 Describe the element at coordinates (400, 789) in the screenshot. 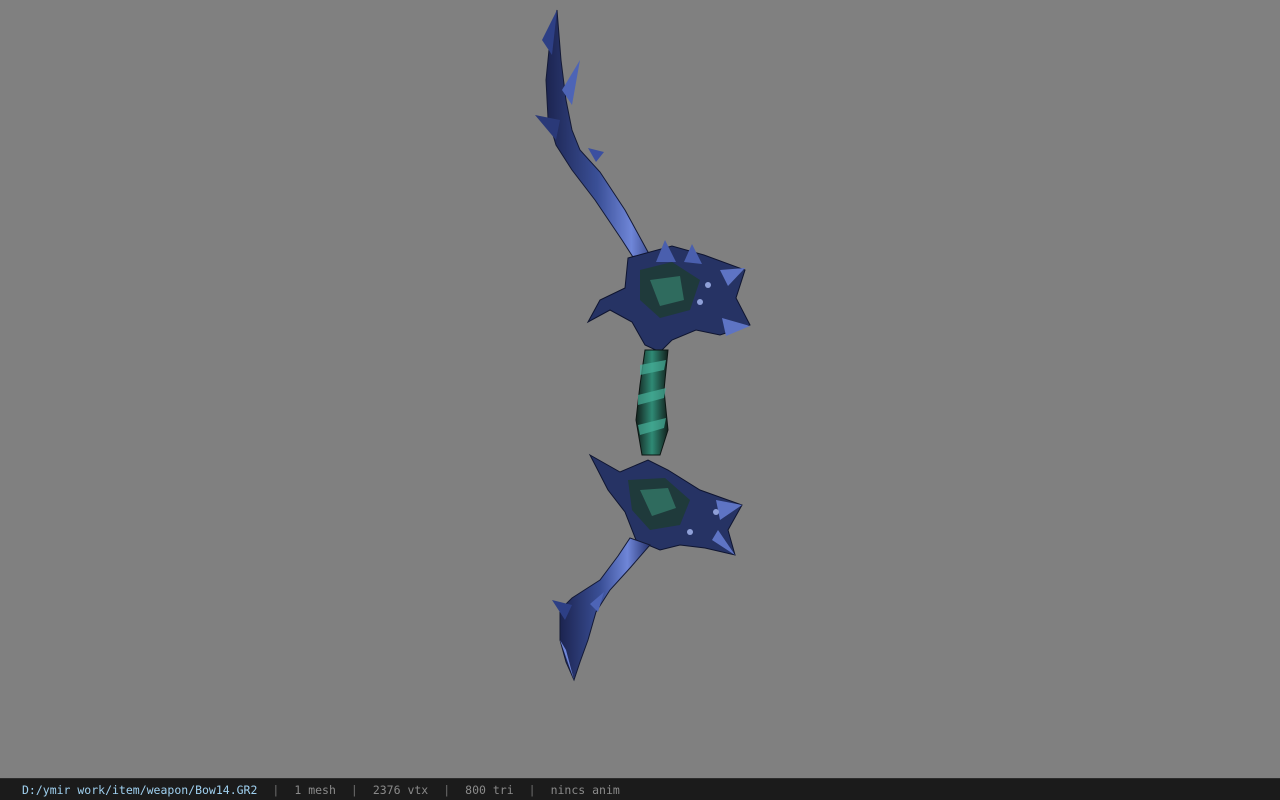

I see `vertex-count: 2376 vtx` at that location.